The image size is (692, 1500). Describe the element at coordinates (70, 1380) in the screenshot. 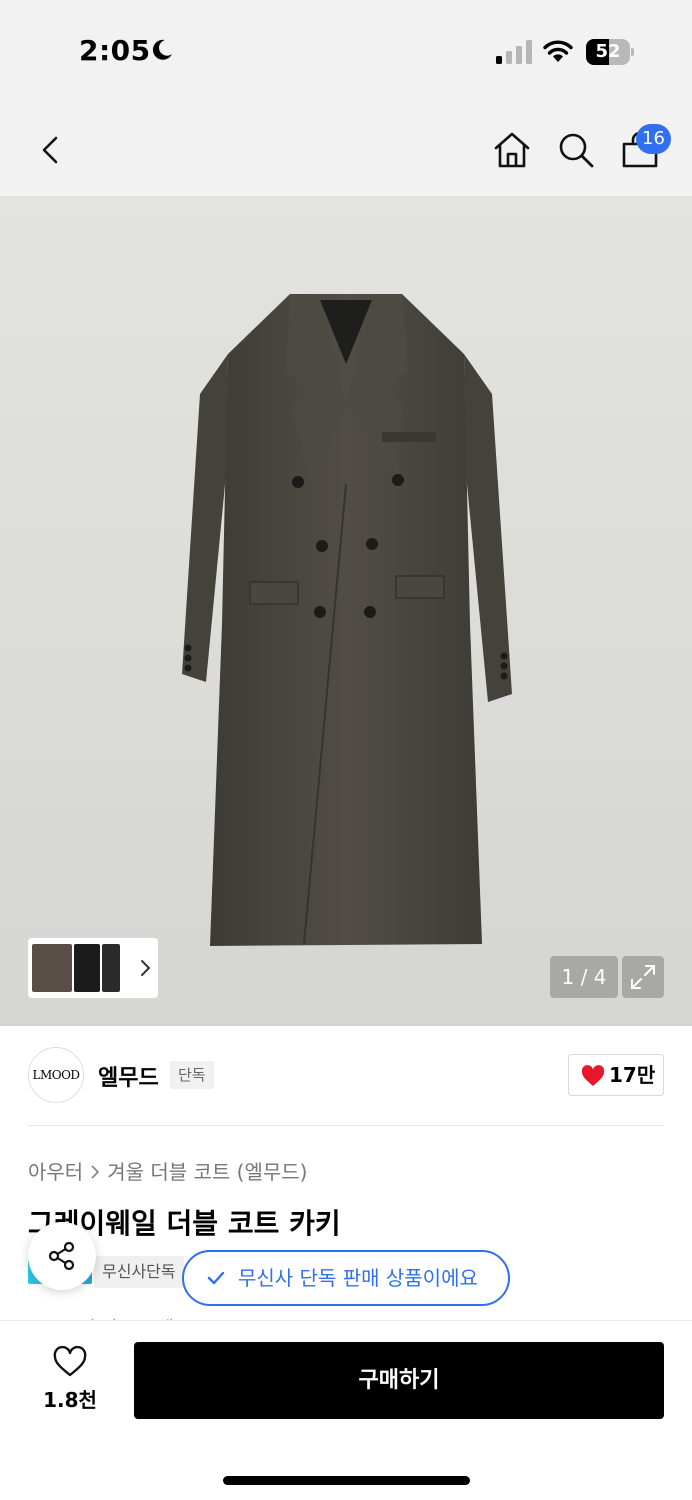

I see `wishlist-button: 1.8천` at that location.